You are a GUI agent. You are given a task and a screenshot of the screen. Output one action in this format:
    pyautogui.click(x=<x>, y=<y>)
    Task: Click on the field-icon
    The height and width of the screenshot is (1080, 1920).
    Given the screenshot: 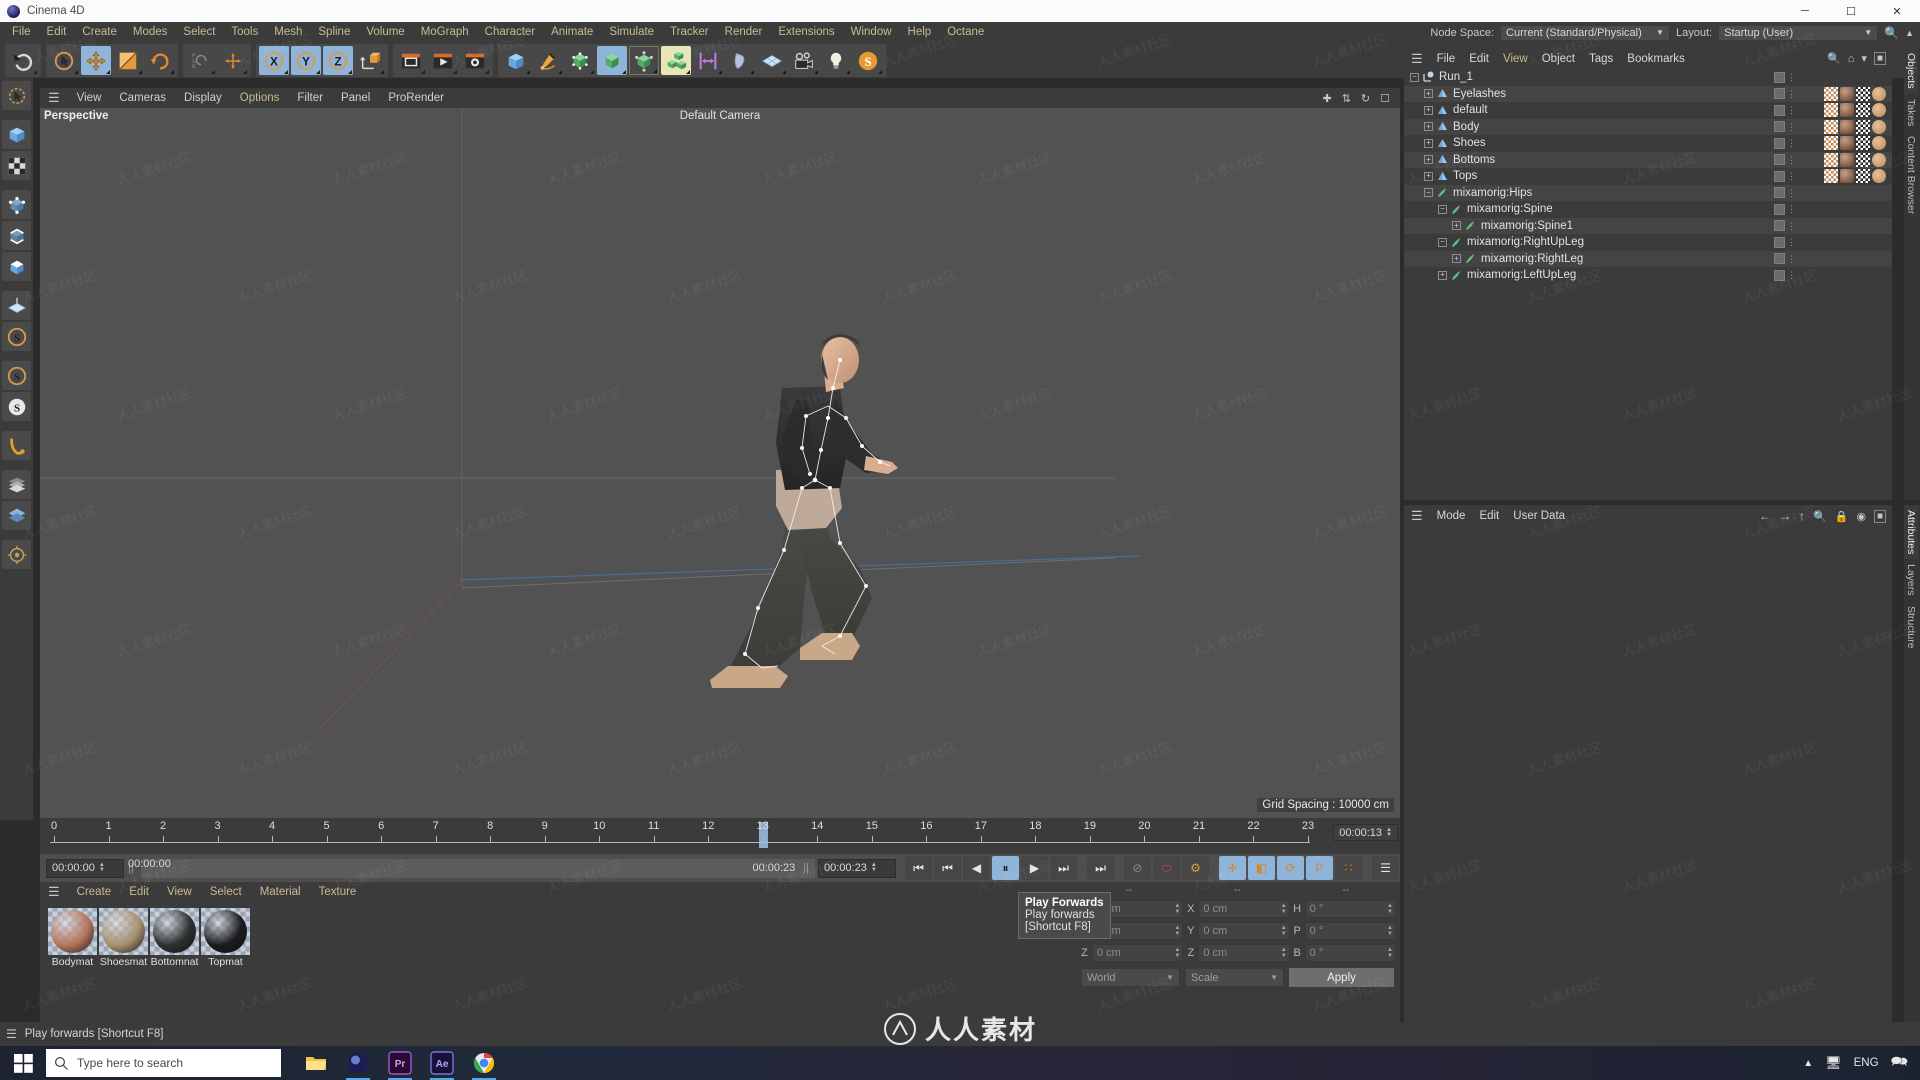 What is the action you would take?
    pyautogui.click(x=772, y=60)
    